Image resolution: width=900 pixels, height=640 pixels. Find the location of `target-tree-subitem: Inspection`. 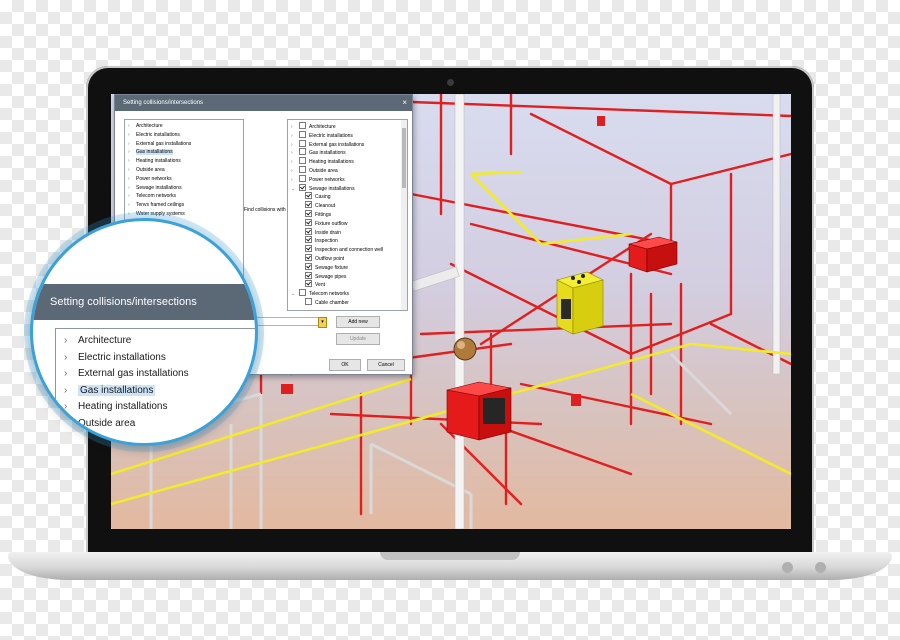

target-tree-subitem: Inspection is located at coordinates (349, 240).